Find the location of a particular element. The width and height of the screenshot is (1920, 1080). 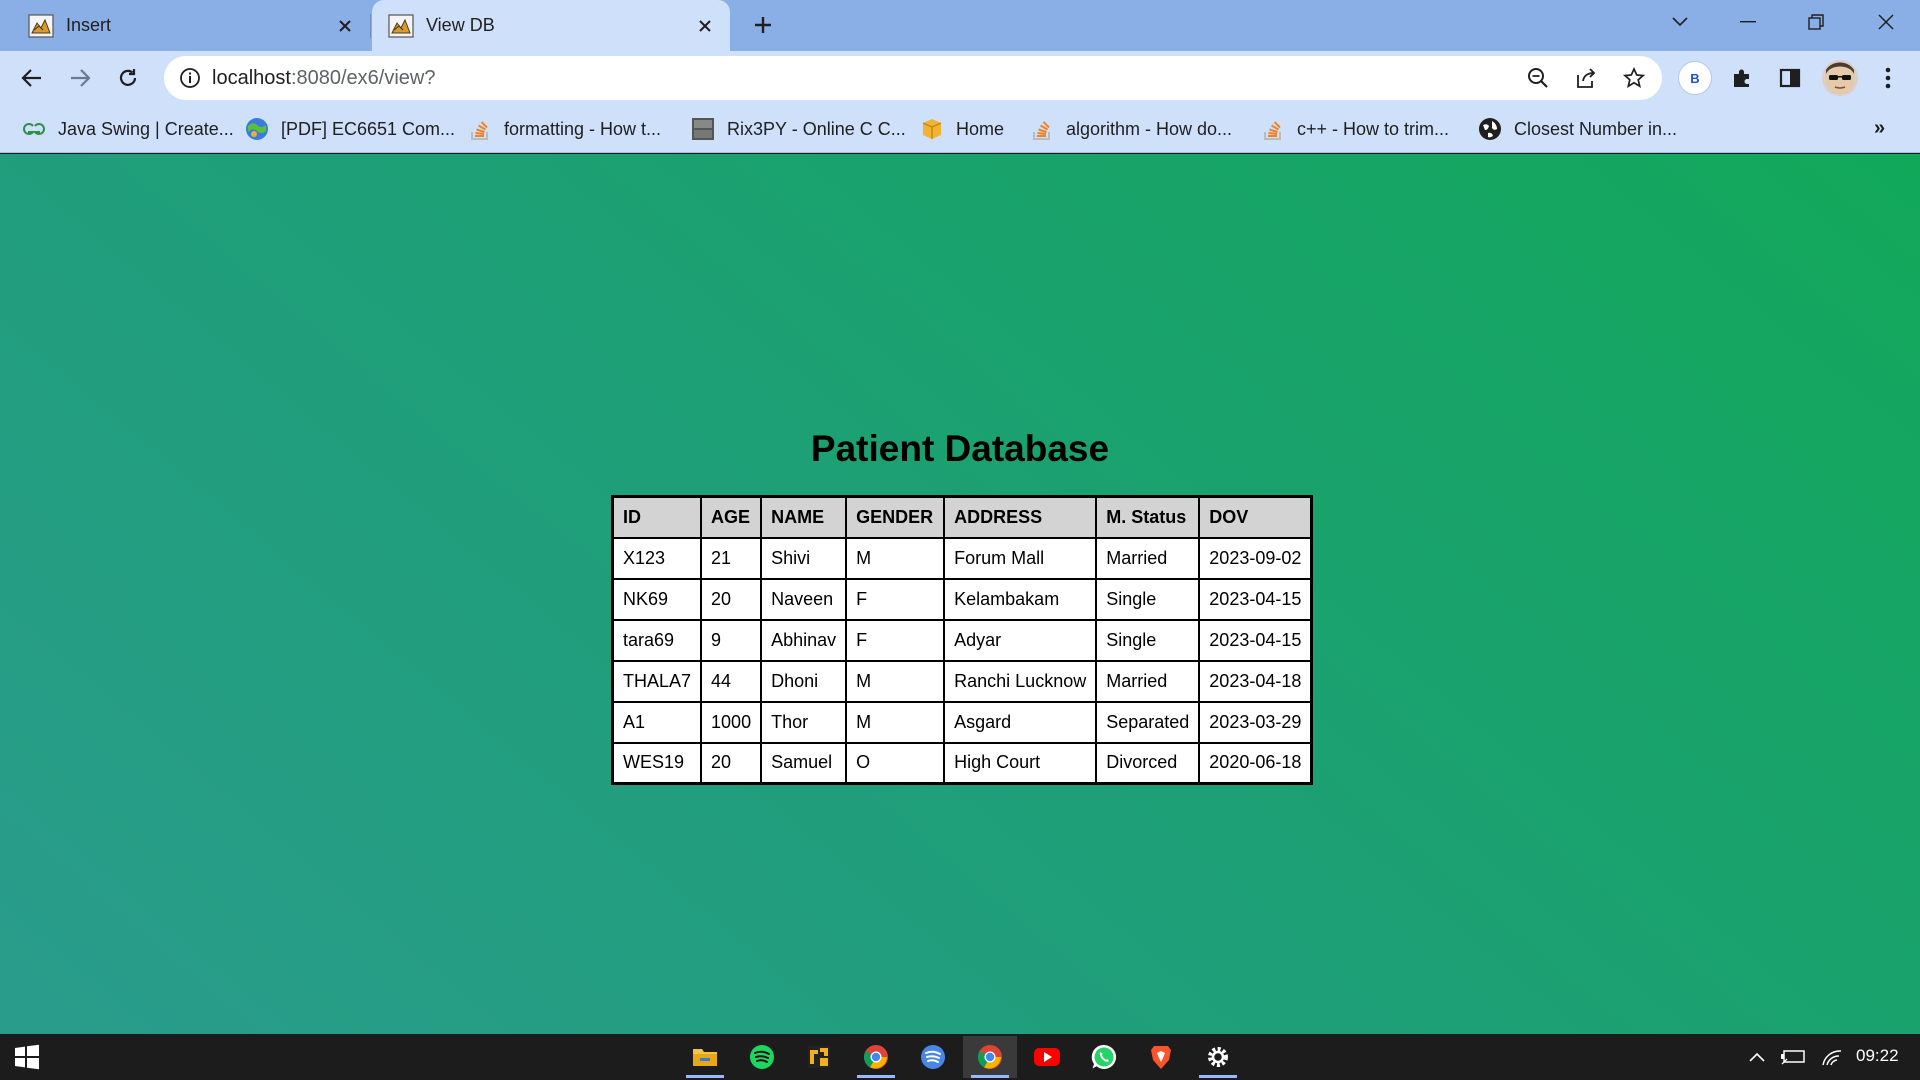

side-panel-button is located at coordinates (1790, 78).